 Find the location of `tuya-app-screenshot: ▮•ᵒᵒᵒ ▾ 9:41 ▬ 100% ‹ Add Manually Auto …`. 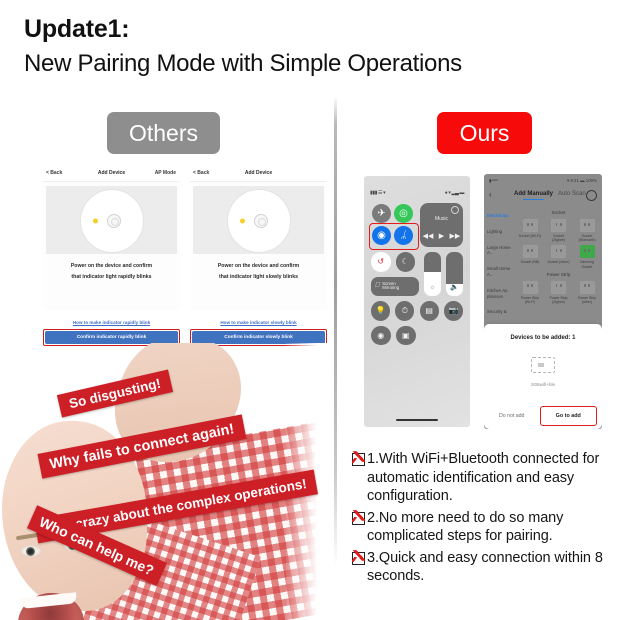

tuya-app-screenshot: ▮•ᵒᵒᵒ ▾ 9:41 ▬ 100% ‹ Add Manually Auto … is located at coordinates (543, 301).